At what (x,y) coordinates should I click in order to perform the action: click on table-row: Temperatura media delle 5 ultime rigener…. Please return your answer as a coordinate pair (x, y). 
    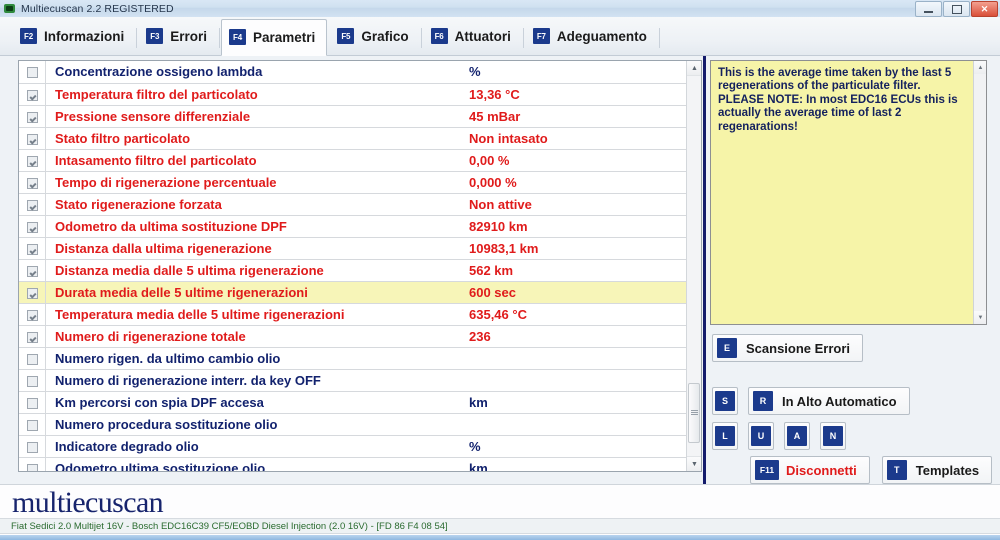
    Looking at the image, I should click on (360, 314).